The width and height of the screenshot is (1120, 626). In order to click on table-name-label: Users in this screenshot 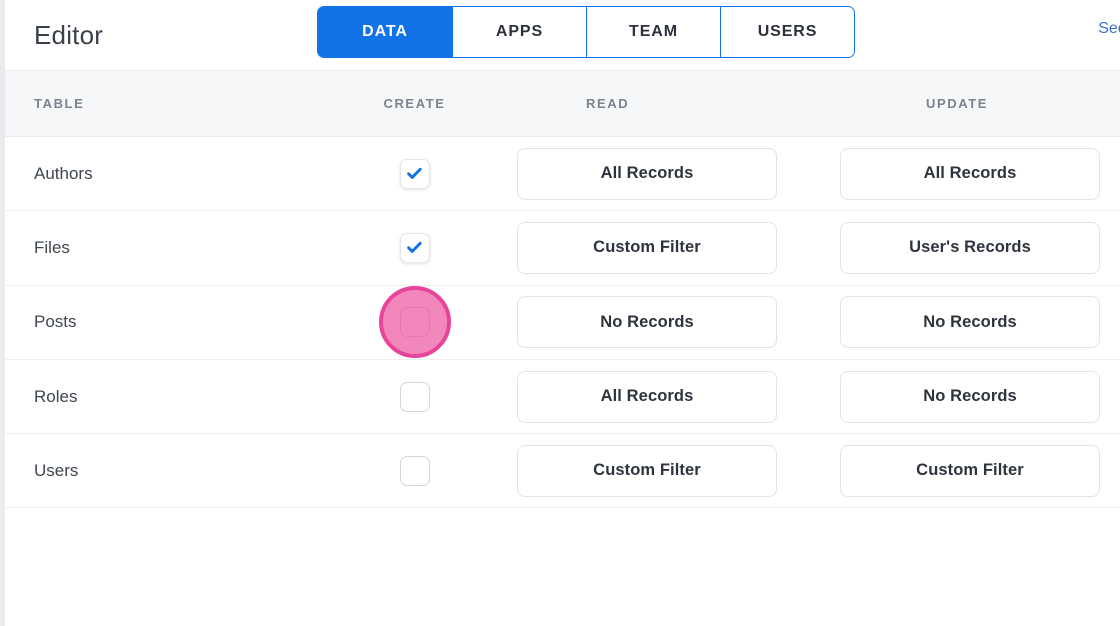, I will do `click(56, 470)`.